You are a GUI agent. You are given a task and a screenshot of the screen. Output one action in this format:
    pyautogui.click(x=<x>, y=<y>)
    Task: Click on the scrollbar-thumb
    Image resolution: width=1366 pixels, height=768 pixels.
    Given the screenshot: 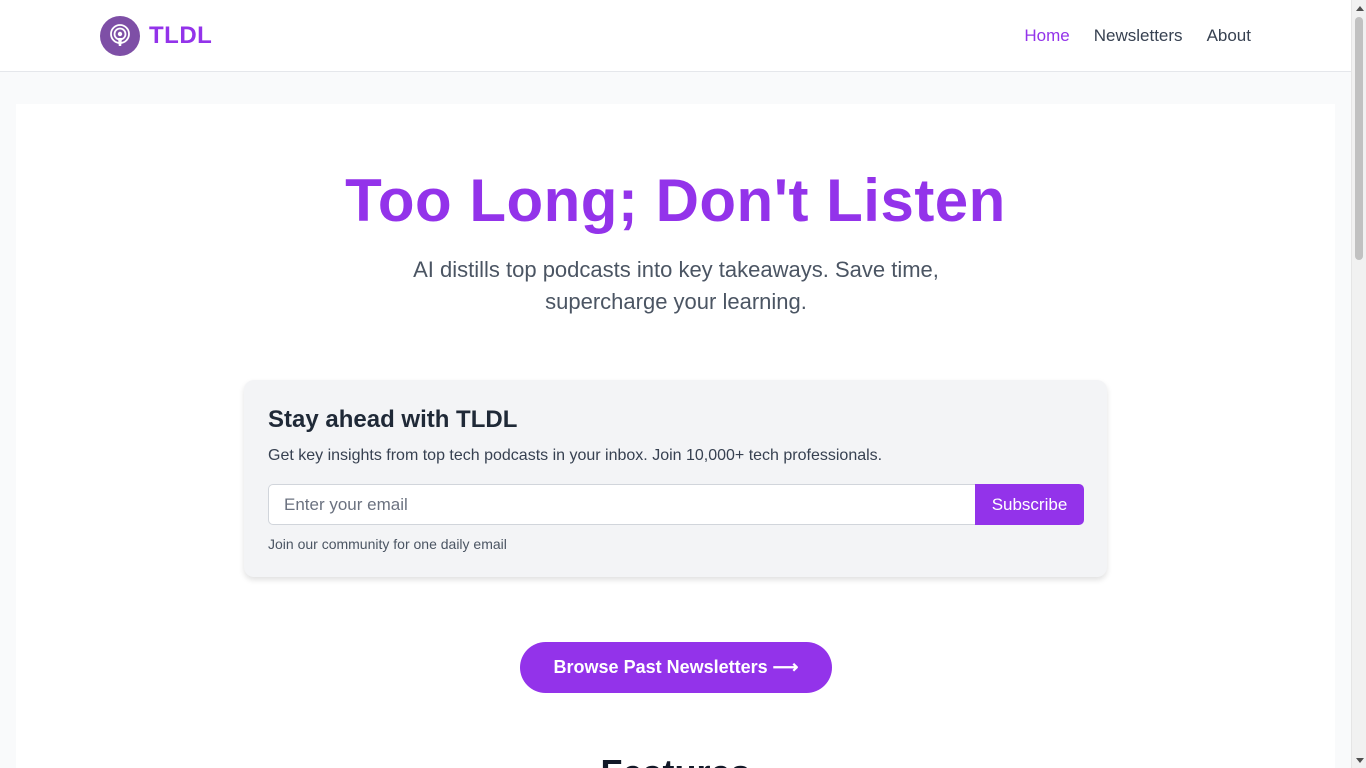 What is the action you would take?
    pyautogui.click(x=1359, y=138)
    